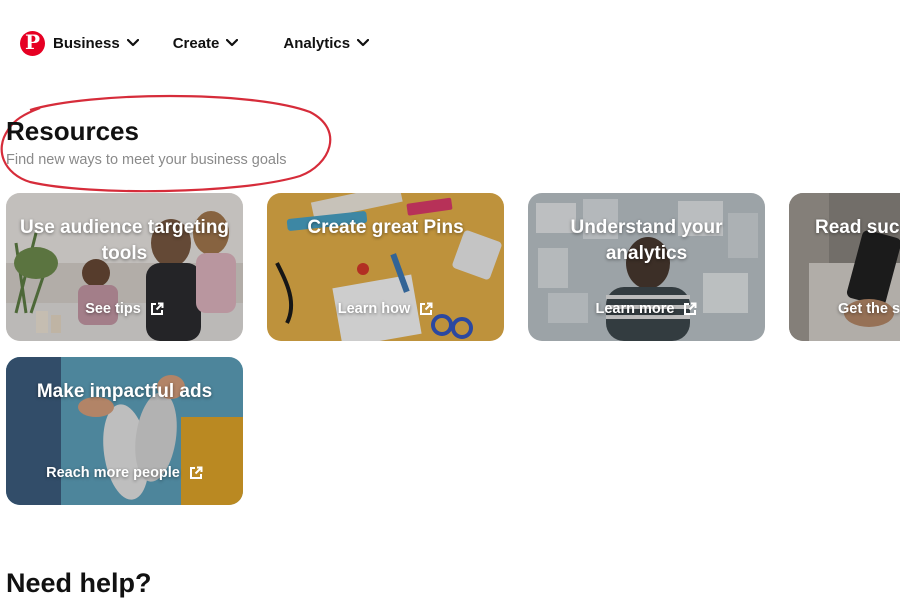  I want to click on card-title: Create great Pins, so click(385, 227).